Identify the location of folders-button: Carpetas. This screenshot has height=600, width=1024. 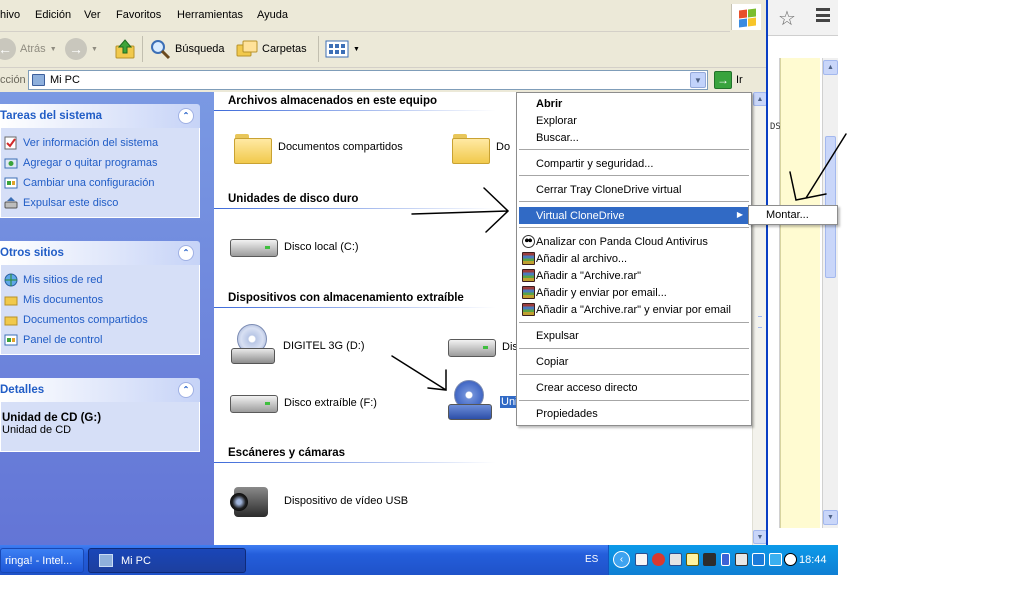
(271, 49).